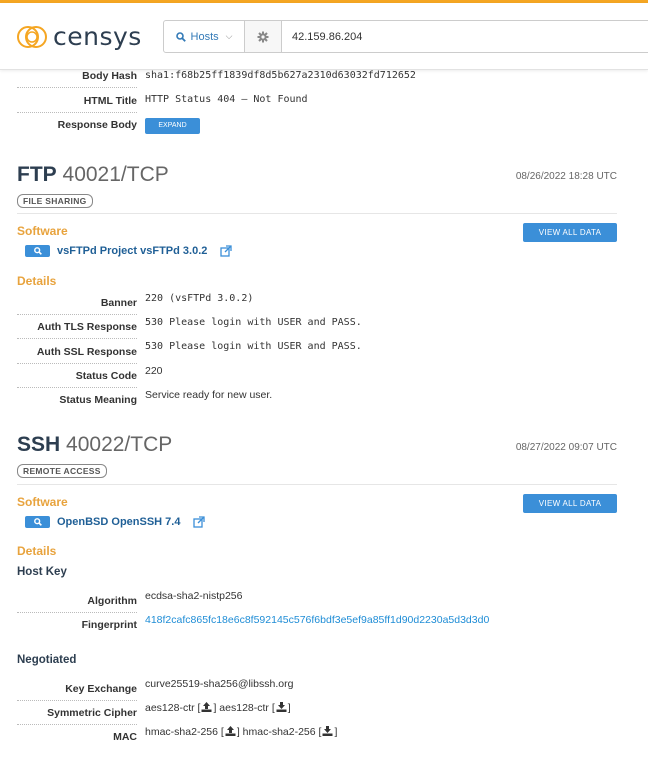 The height and width of the screenshot is (760, 648). Describe the element at coordinates (226, 99) in the screenshot. I see `html-title-value: HTTP Status 404 – Not Found` at that location.